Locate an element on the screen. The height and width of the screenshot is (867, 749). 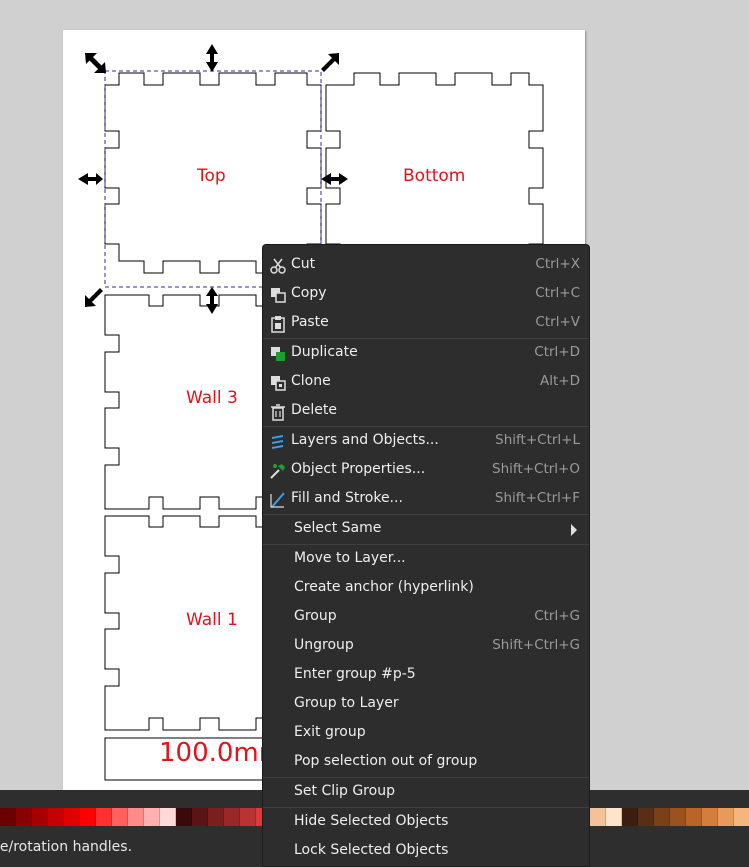
menu-item-clone: Clone Alt+D is located at coordinates (426, 382).